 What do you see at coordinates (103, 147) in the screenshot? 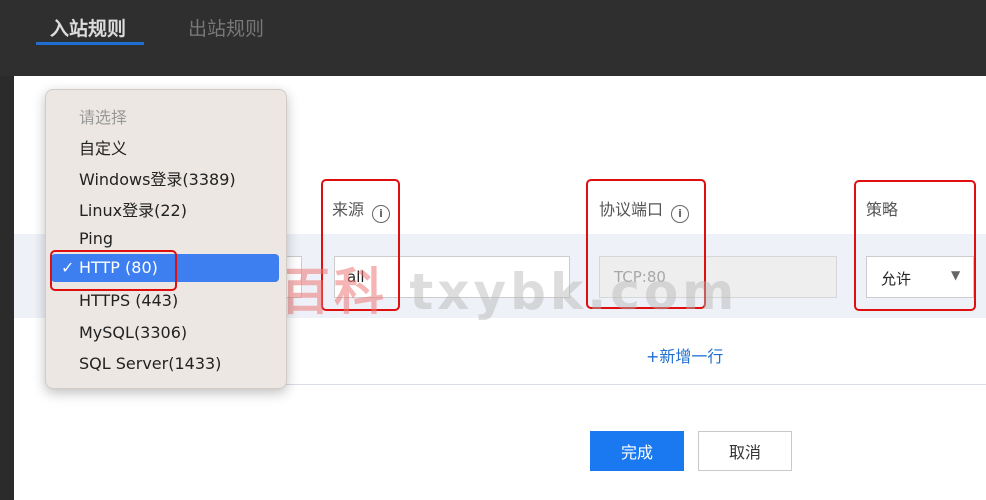
I see `dropdown-option: 自定义` at bounding box center [103, 147].